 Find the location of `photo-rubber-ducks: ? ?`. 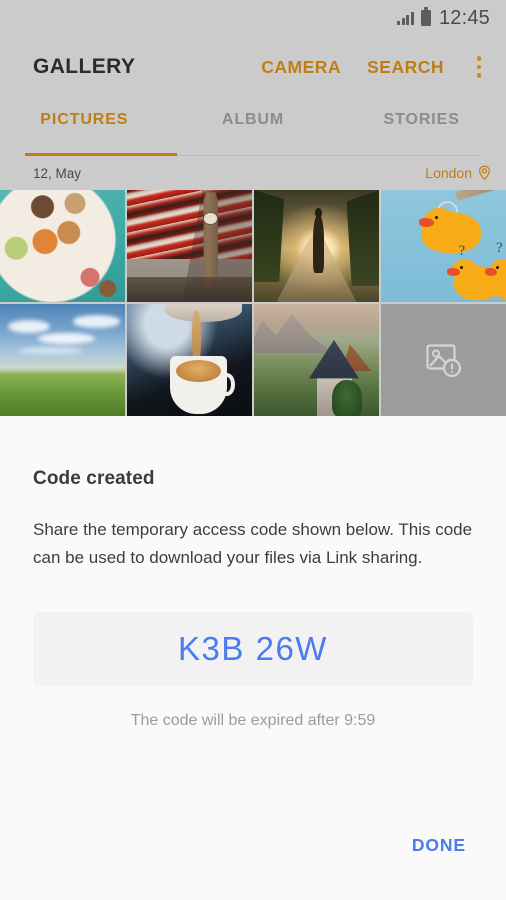

photo-rubber-ducks: ? ? is located at coordinates (443, 246).